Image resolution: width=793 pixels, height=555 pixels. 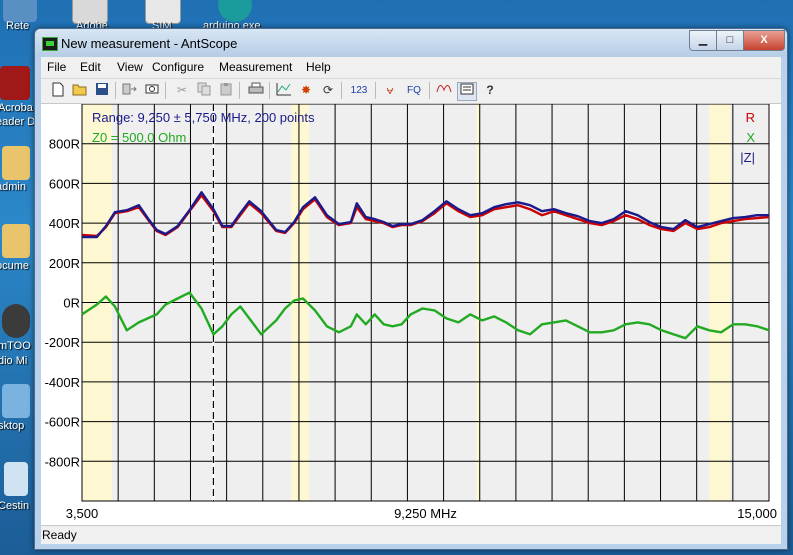 What do you see at coordinates (56, 67) in the screenshot?
I see `menu-file: File` at bounding box center [56, 67].